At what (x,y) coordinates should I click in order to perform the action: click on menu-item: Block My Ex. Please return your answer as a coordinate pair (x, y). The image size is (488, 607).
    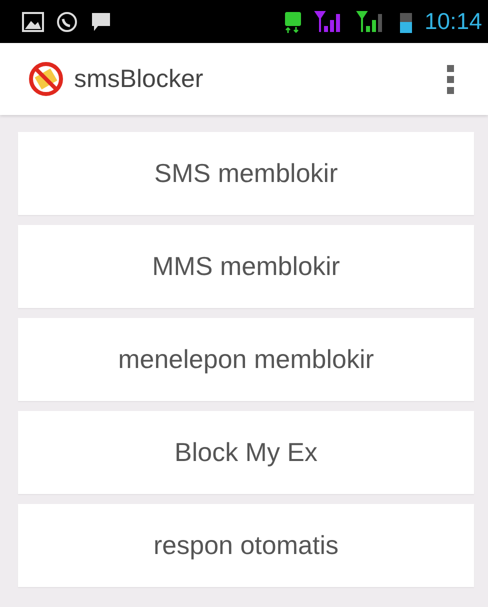
    Looking at the image, I should click on (246, 452).